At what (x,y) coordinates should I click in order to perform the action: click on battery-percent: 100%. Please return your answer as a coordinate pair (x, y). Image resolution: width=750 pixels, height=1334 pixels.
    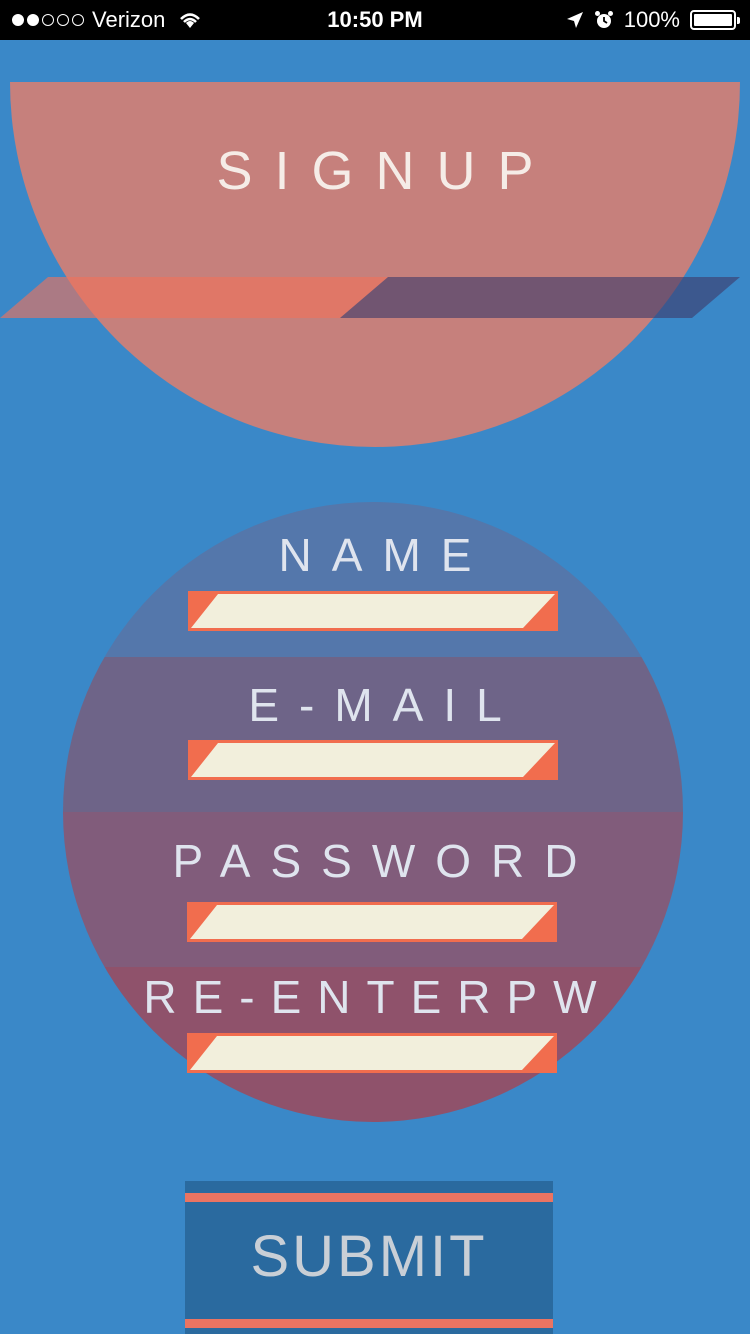
    Looking at the image, I should click on (651, 19).